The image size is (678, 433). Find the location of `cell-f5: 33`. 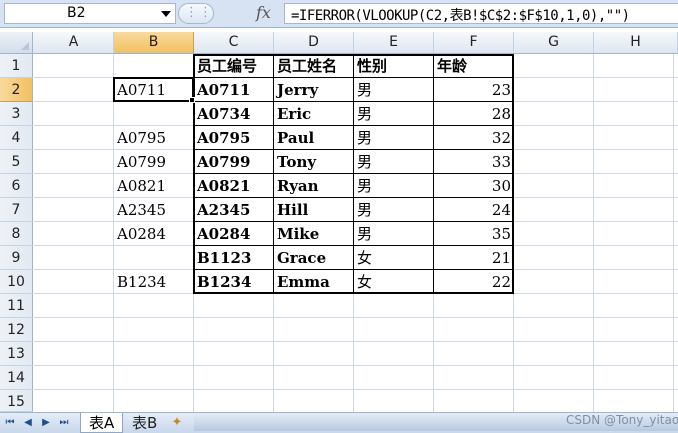

cell-f5: 33 is located at coordinates (474, 162).